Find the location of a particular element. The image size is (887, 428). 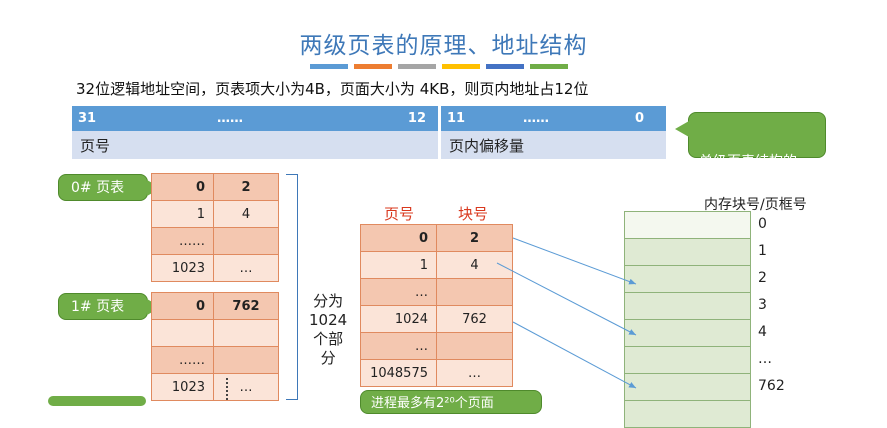

mapping-arrows is located at coordinates (566, 313).